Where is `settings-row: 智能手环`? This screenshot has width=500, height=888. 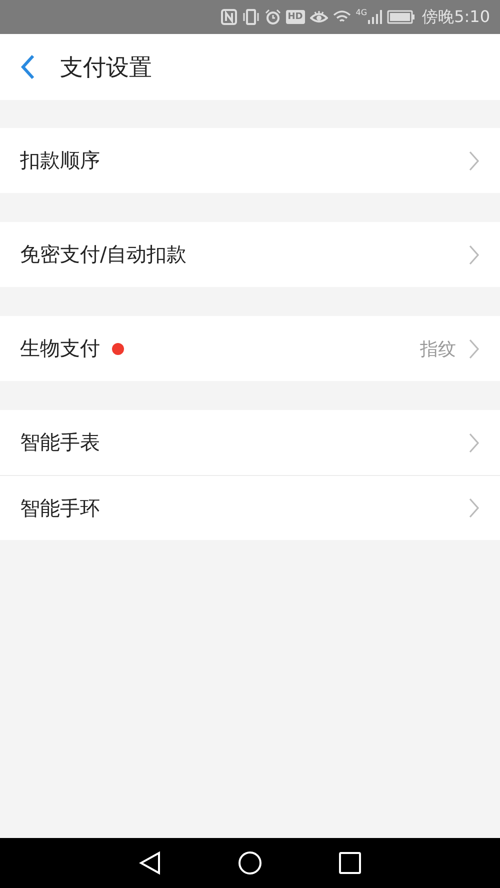 settings-row: 智能手环 is located at coordinates (250, 507).